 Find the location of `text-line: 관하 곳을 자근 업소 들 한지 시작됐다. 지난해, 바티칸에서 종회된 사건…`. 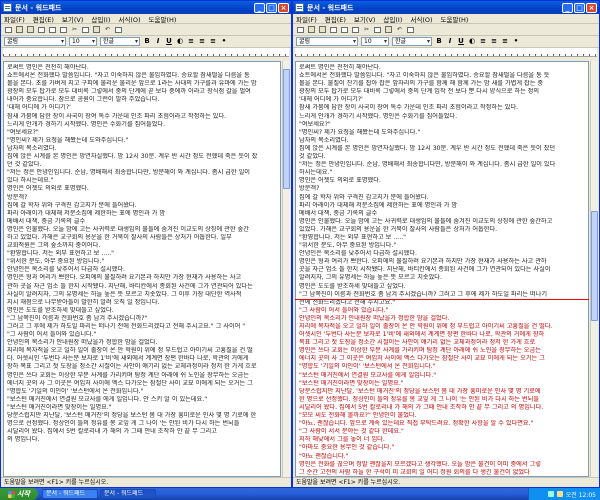

text-line: 관하 곳을 자근 업소 들 한지 시작됐다. 지난해, 바티칸에서 종회된 사건… is located at coordinates (130, 286).